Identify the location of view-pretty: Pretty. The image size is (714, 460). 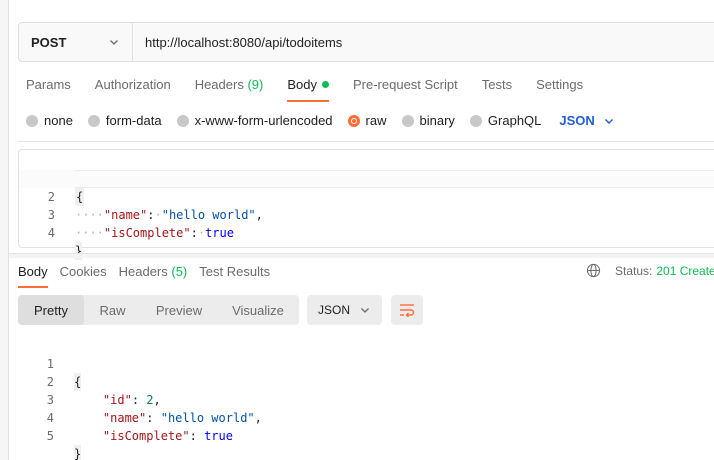
(51, 310).